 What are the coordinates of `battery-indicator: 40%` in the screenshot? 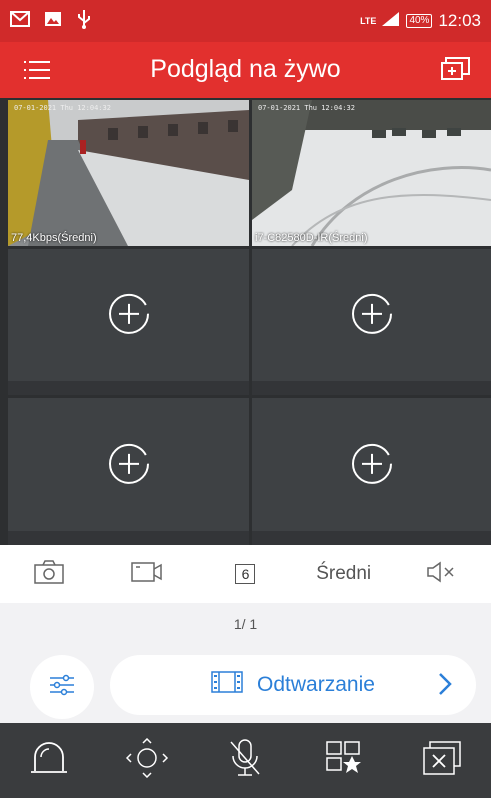 It's located at (419, 21).